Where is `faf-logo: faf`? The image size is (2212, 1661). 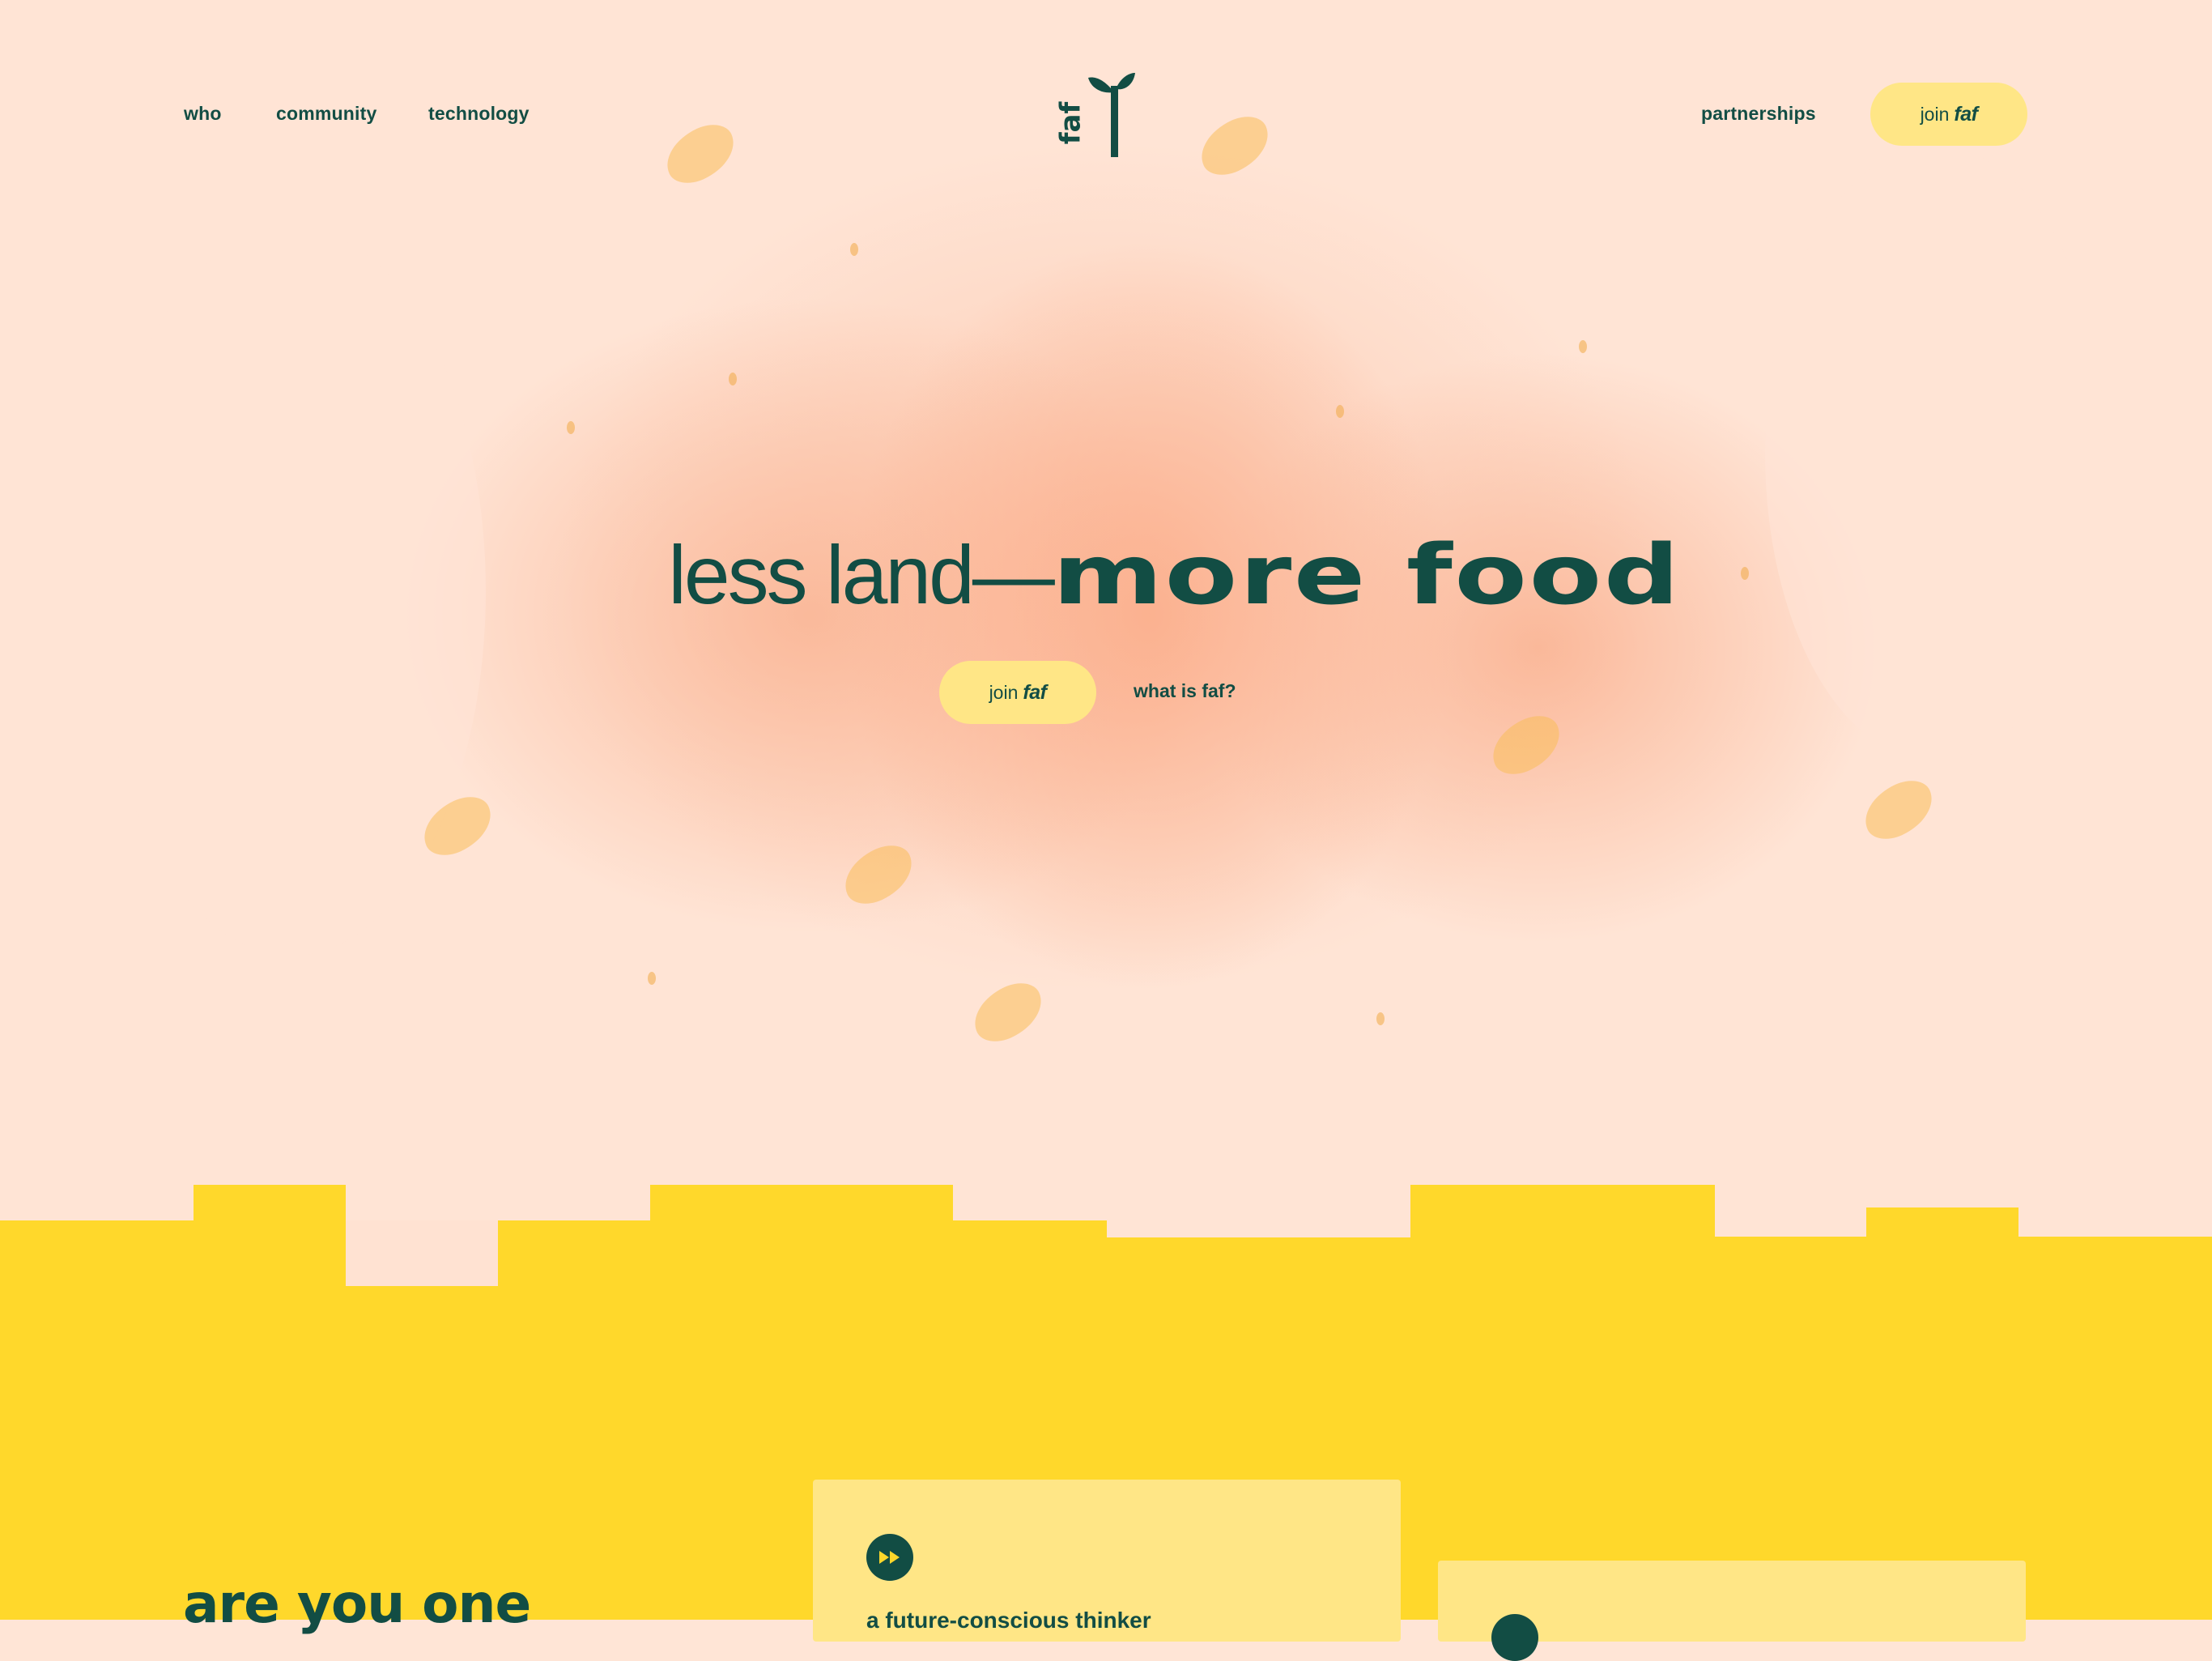
faf-logo: faf is located at coordinates (1095, 113).